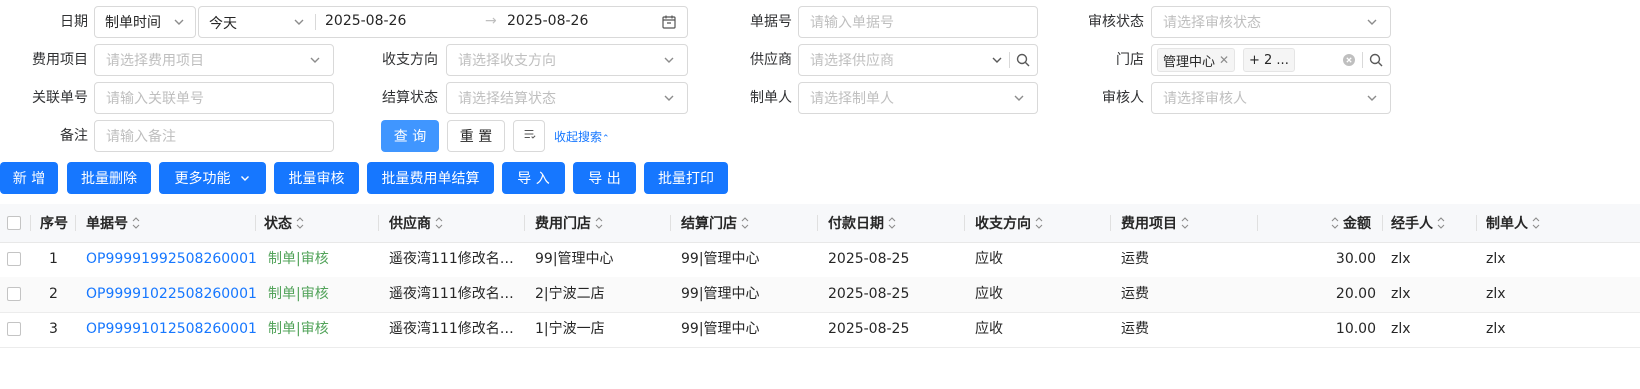 The image size is (1640, 389). Describe the element at coordinates (529, 136) in the screenshot. I see `column-settings-button` at that location.